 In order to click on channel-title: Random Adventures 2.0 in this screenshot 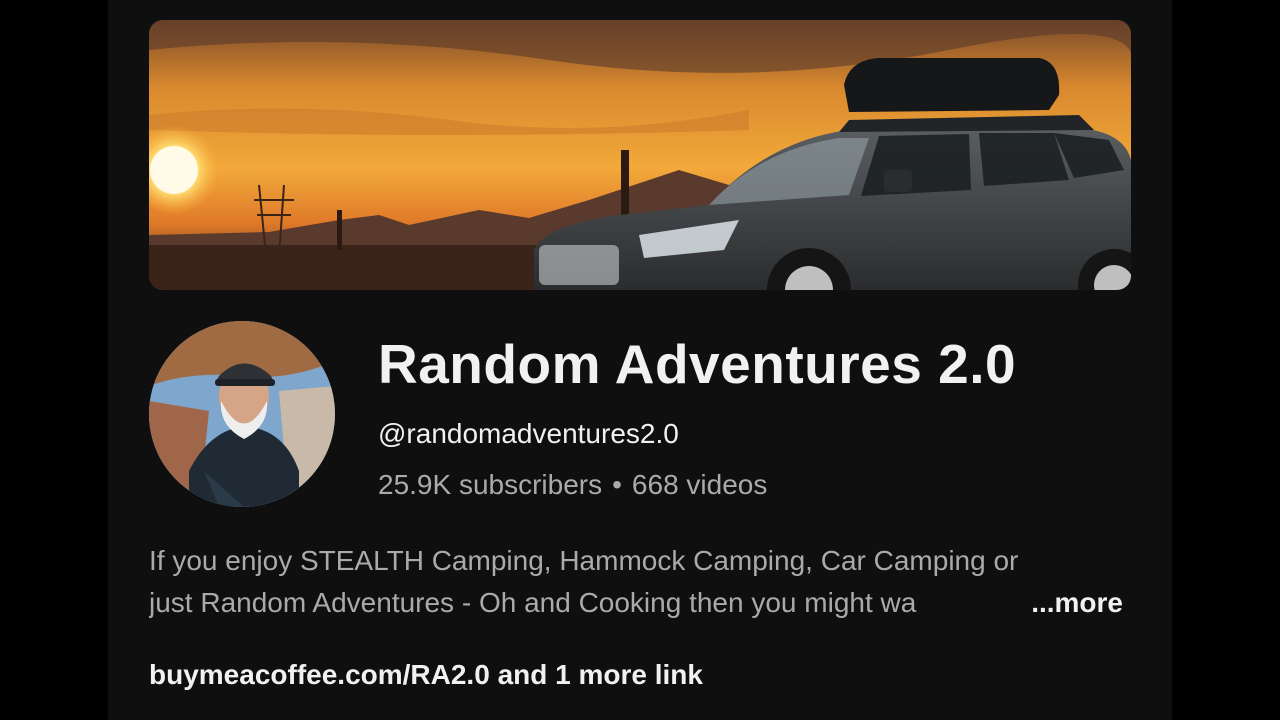, I will do `click(697, 364)`.